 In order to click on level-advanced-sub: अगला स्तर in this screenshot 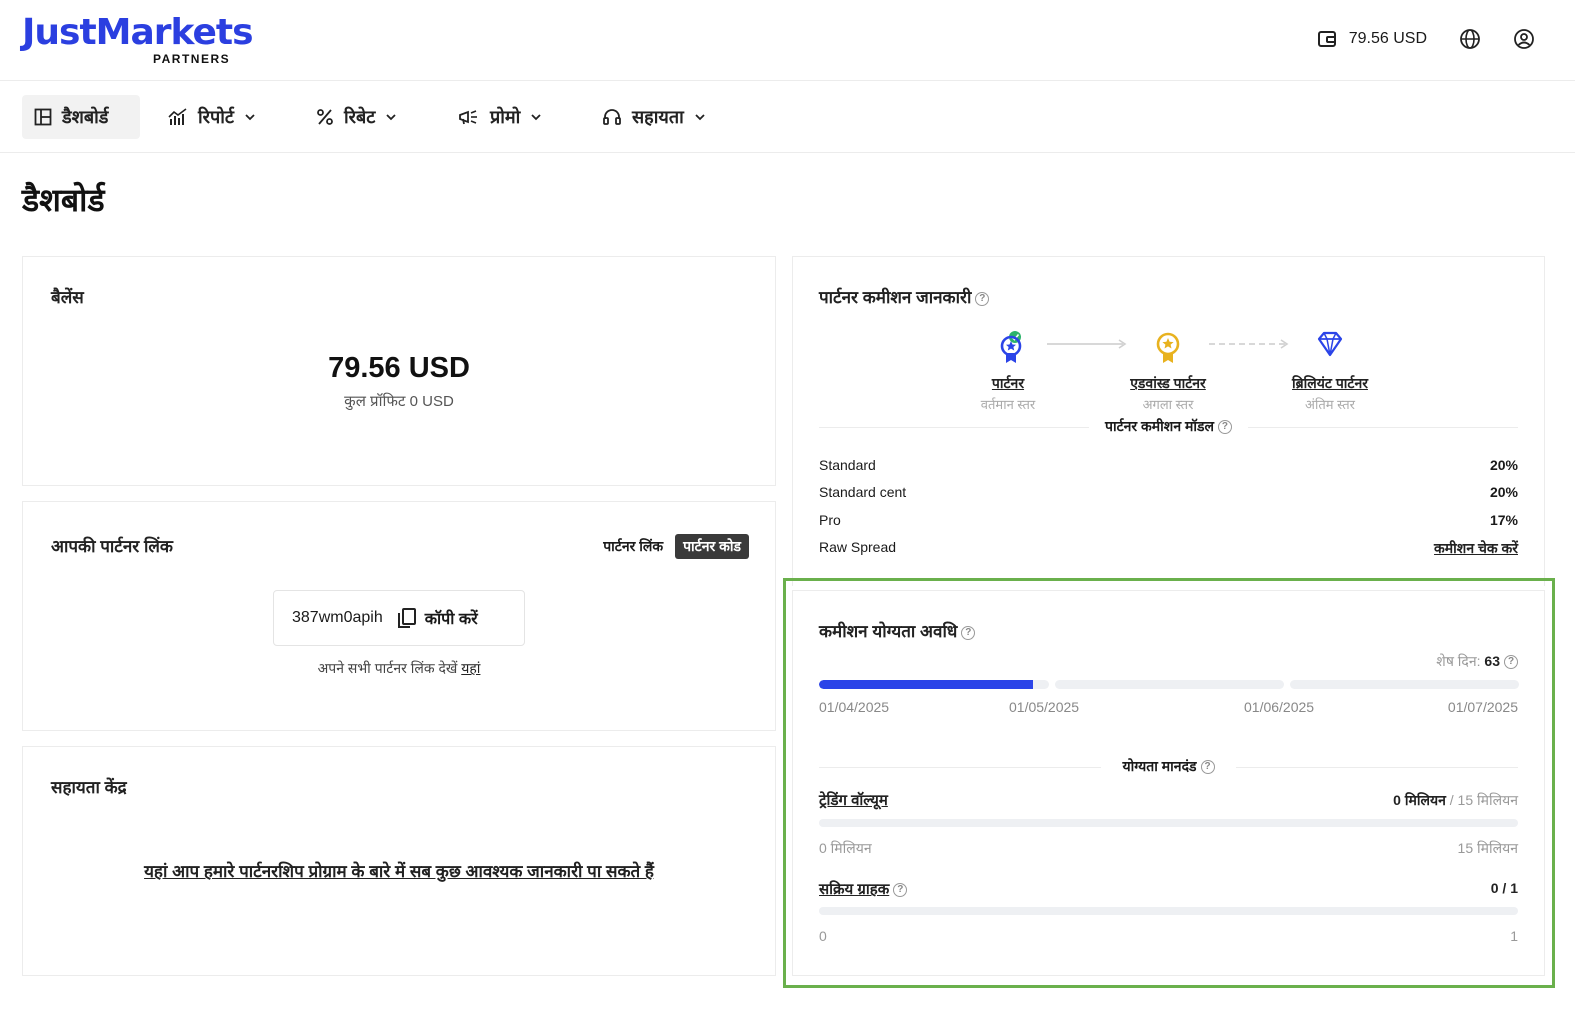, I will do `click(1168, 404)`.